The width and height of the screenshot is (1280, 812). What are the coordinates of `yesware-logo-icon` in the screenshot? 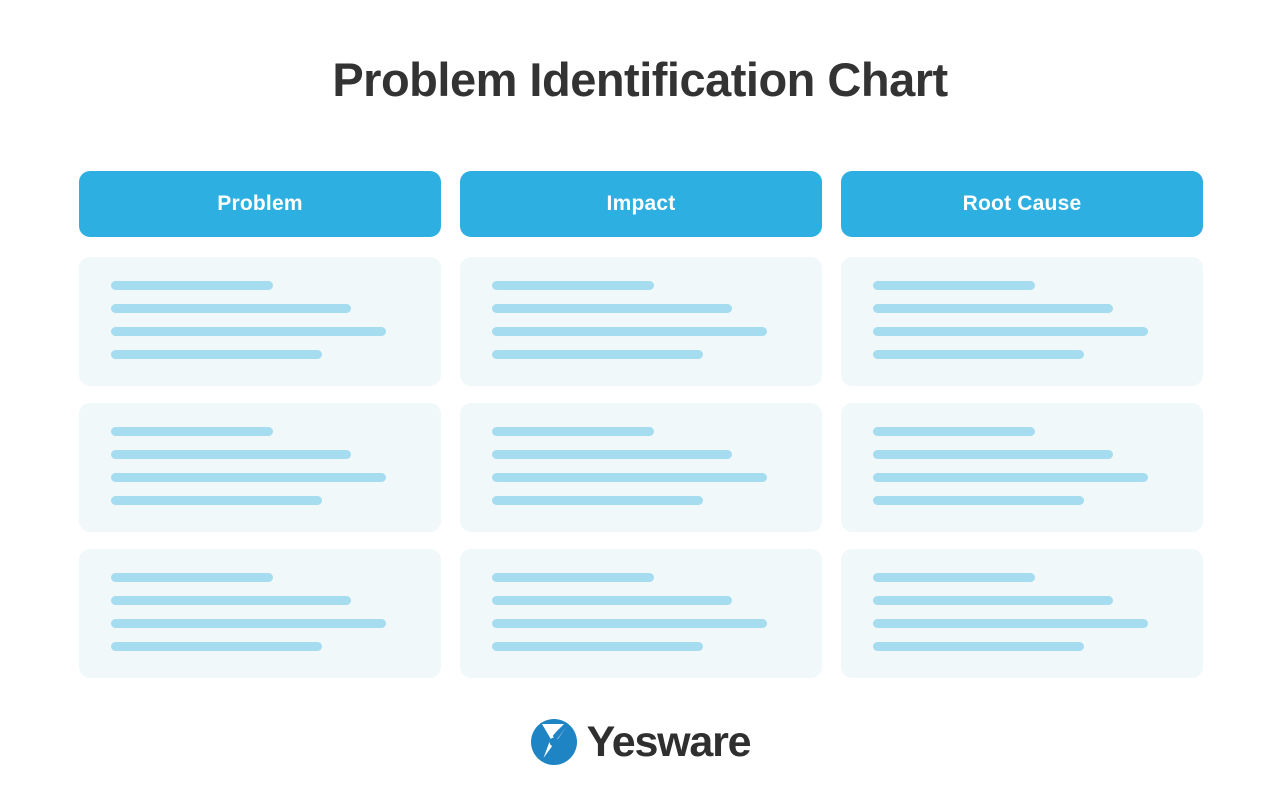 It's located at (554, 742).